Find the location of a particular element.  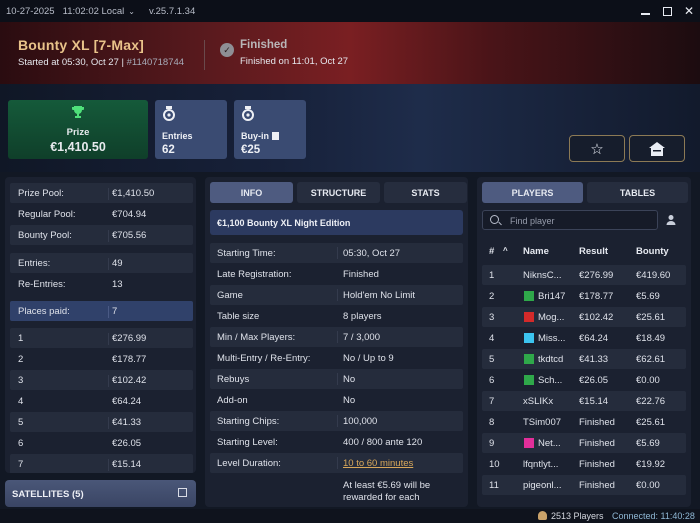

info-row: Starting Level: 400 / 800 ante 120 is located at coordinates (336, 442).